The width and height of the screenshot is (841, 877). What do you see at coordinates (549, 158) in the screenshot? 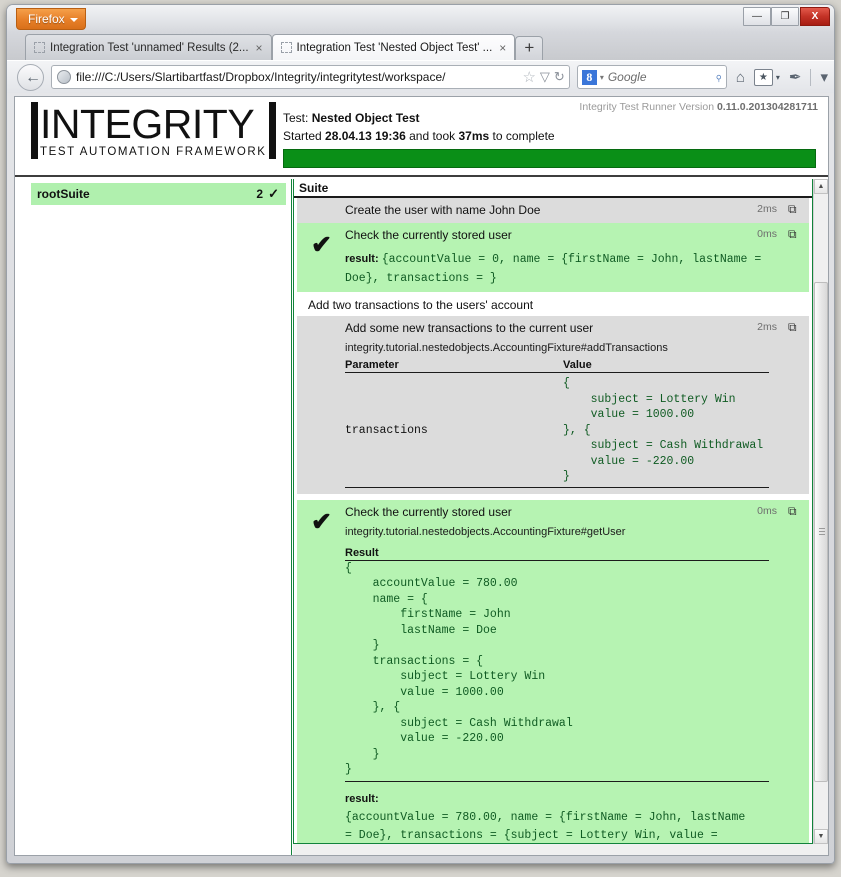
I see `progress-bar` at bounding box center [549, 158].